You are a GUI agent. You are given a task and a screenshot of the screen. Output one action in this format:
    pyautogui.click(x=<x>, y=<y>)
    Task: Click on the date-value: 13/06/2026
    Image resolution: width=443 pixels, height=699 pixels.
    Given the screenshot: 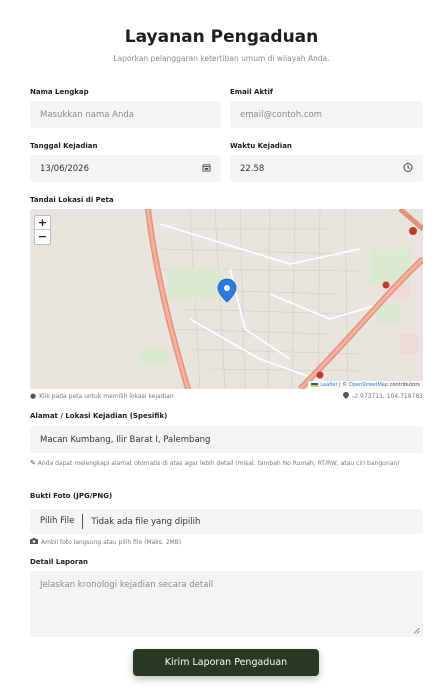 What is the action you would take?
    pyautogui.click(x=64, y=168)
    